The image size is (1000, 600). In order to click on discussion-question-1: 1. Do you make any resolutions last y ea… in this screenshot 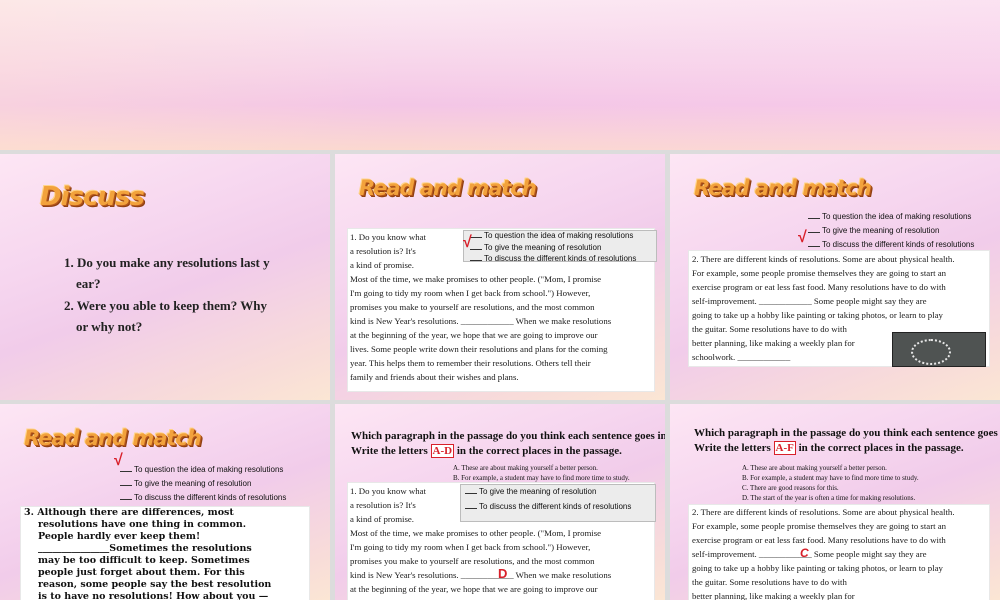, I will do `click(167, 273)`.